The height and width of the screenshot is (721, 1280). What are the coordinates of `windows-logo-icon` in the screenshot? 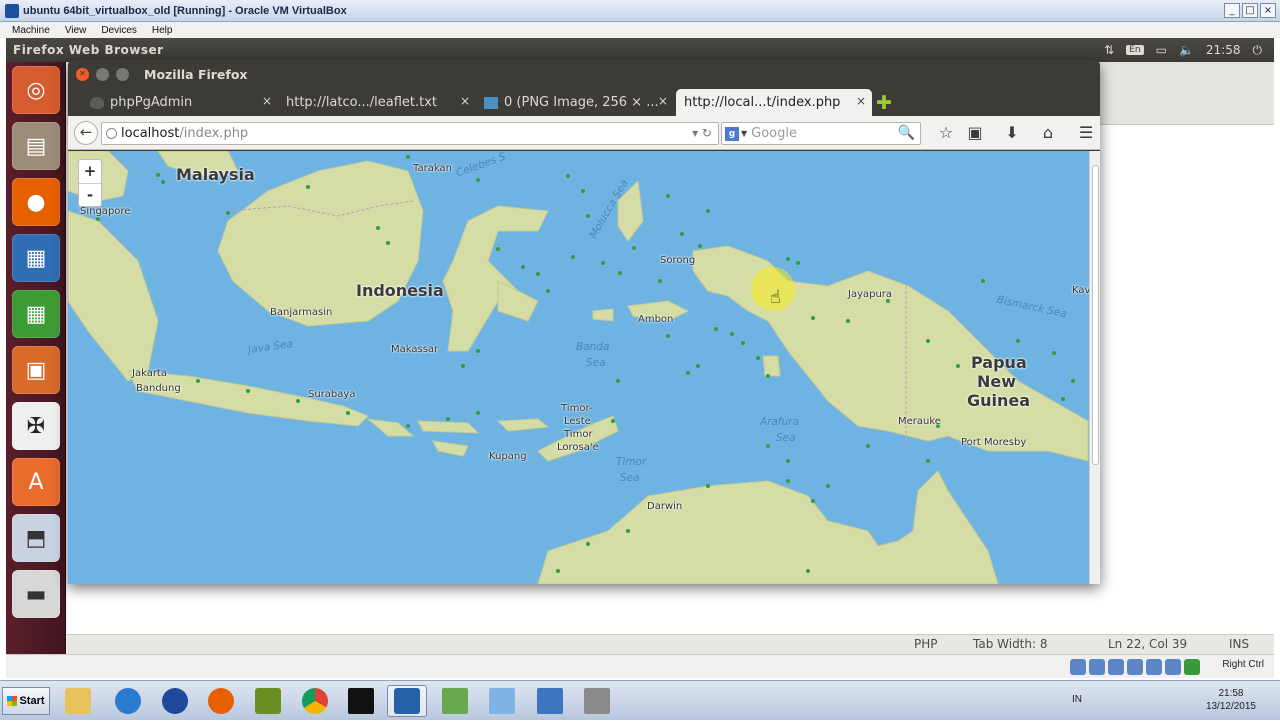 It's located at (12, 701).